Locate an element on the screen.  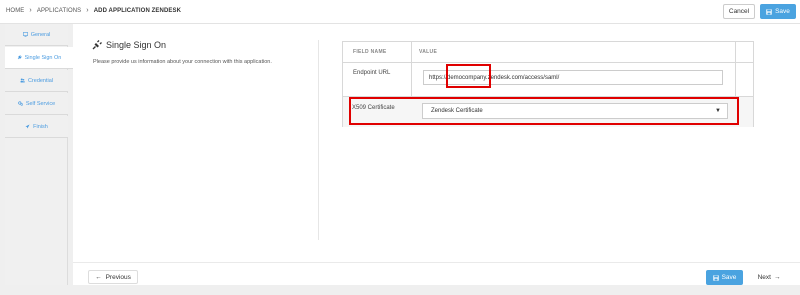
highlight-box-subdomain is located at coordinates (468, 76).